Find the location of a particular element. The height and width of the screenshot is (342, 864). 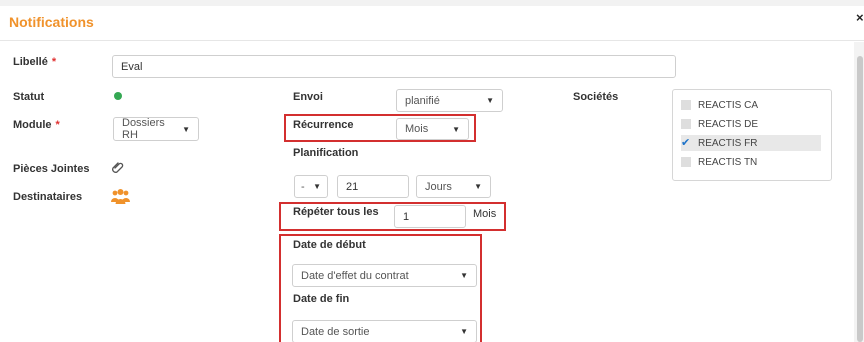

date-fin-label: Date de fin is located at coordinates (321, 299).